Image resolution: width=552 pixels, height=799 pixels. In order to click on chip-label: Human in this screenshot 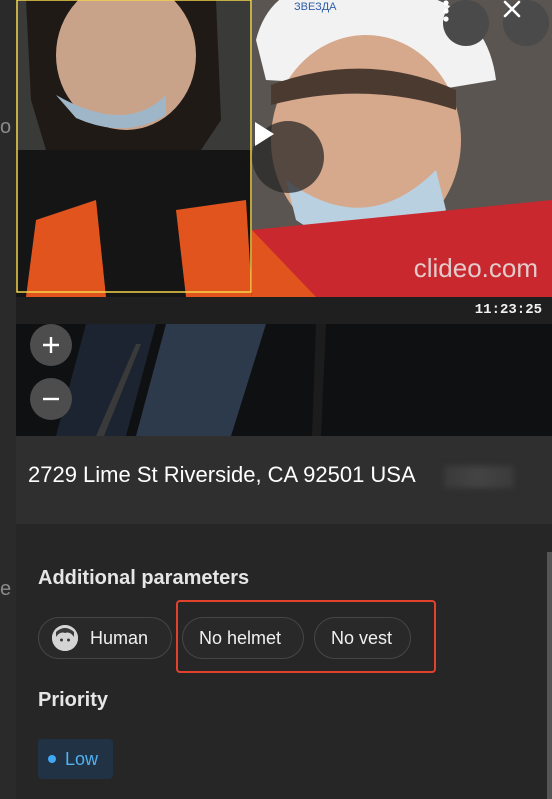, I will do `click(119, 637)`.